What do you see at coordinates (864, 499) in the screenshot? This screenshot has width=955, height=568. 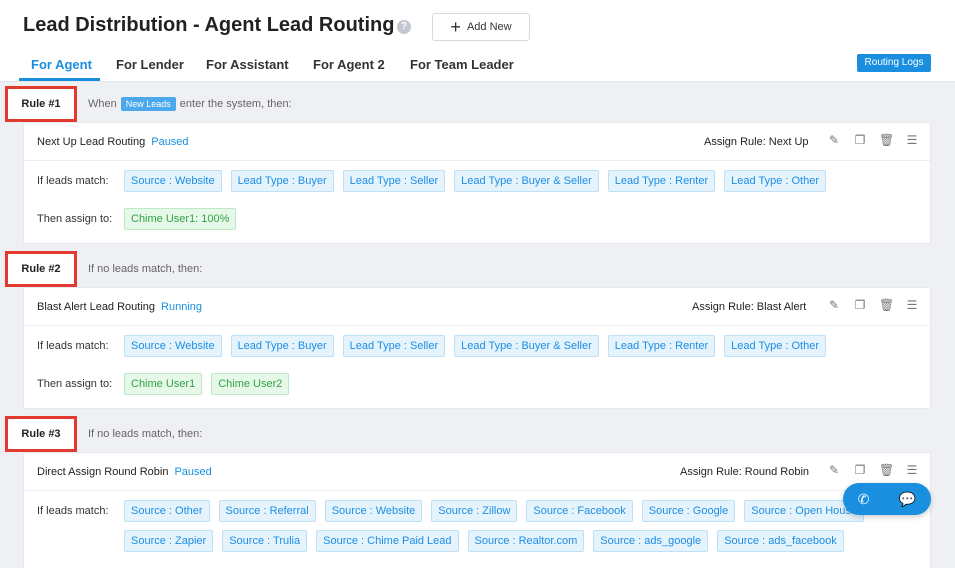 I see `phone-icon: ✆` at bounding box center [864, 499].